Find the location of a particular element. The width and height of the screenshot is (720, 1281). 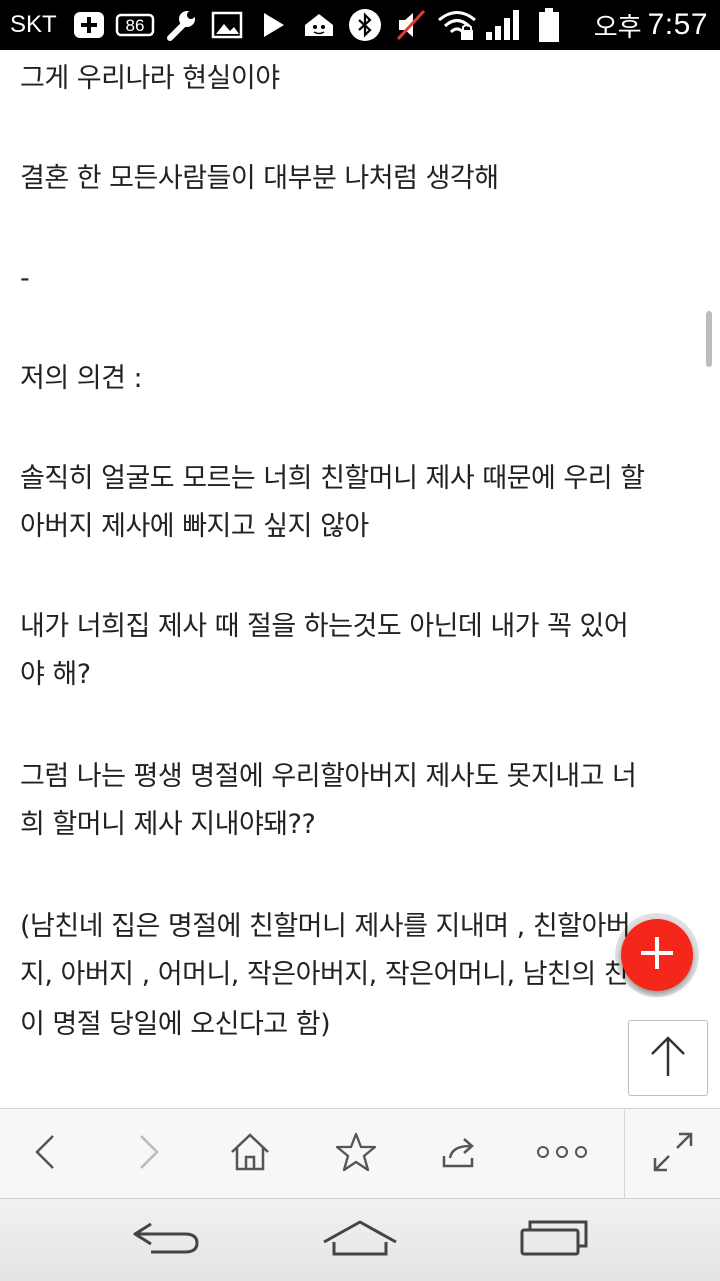

home-icon is located at coordinates (250, 1154).